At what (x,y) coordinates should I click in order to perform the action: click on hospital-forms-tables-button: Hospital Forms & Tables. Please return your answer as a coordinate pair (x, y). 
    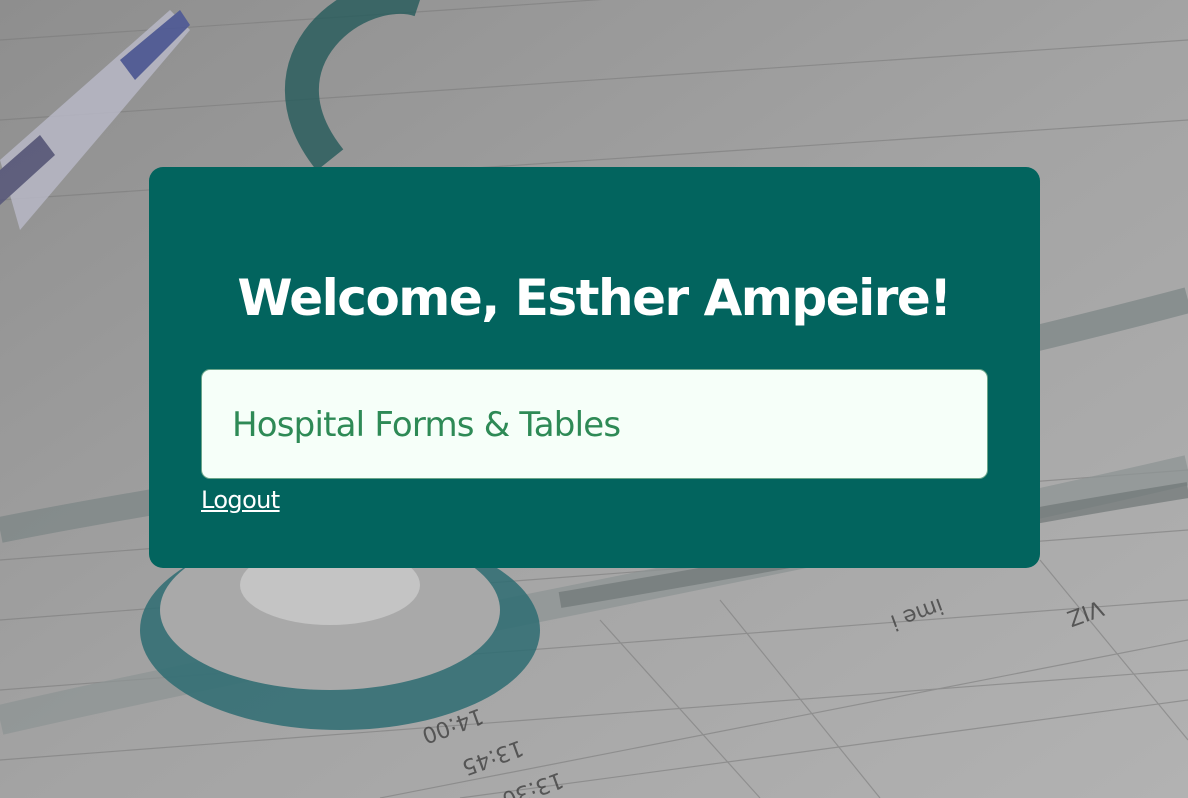
    Looking at the image, I should click on (594, 424).